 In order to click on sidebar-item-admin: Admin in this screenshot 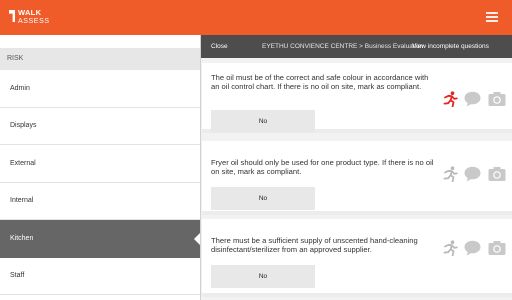, I will do `click(100, 89)`.